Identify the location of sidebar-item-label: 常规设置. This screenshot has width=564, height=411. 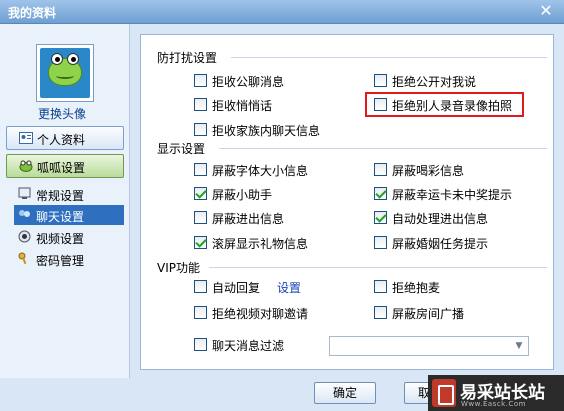
(60, 196).